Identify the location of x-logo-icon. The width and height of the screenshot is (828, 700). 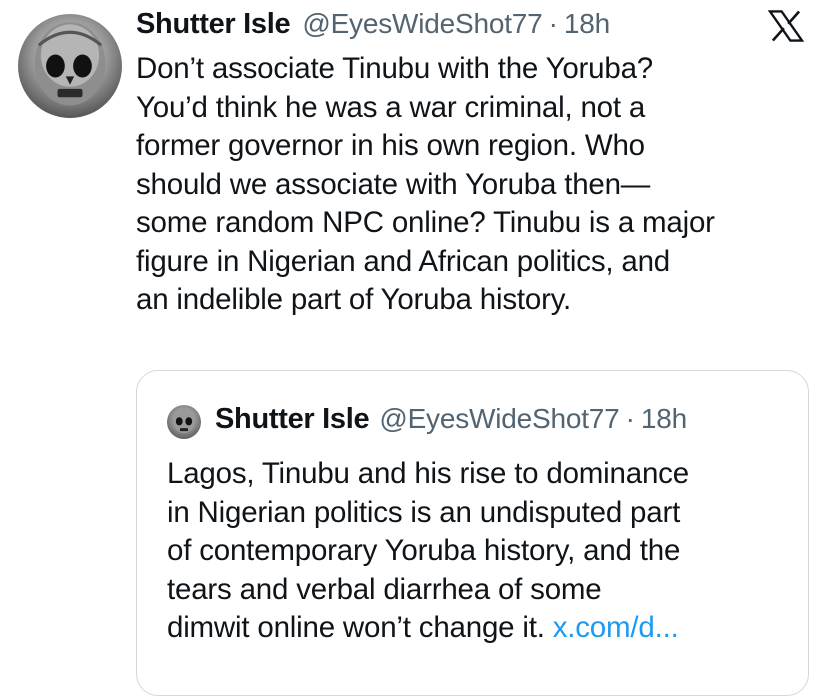
(786, 26).